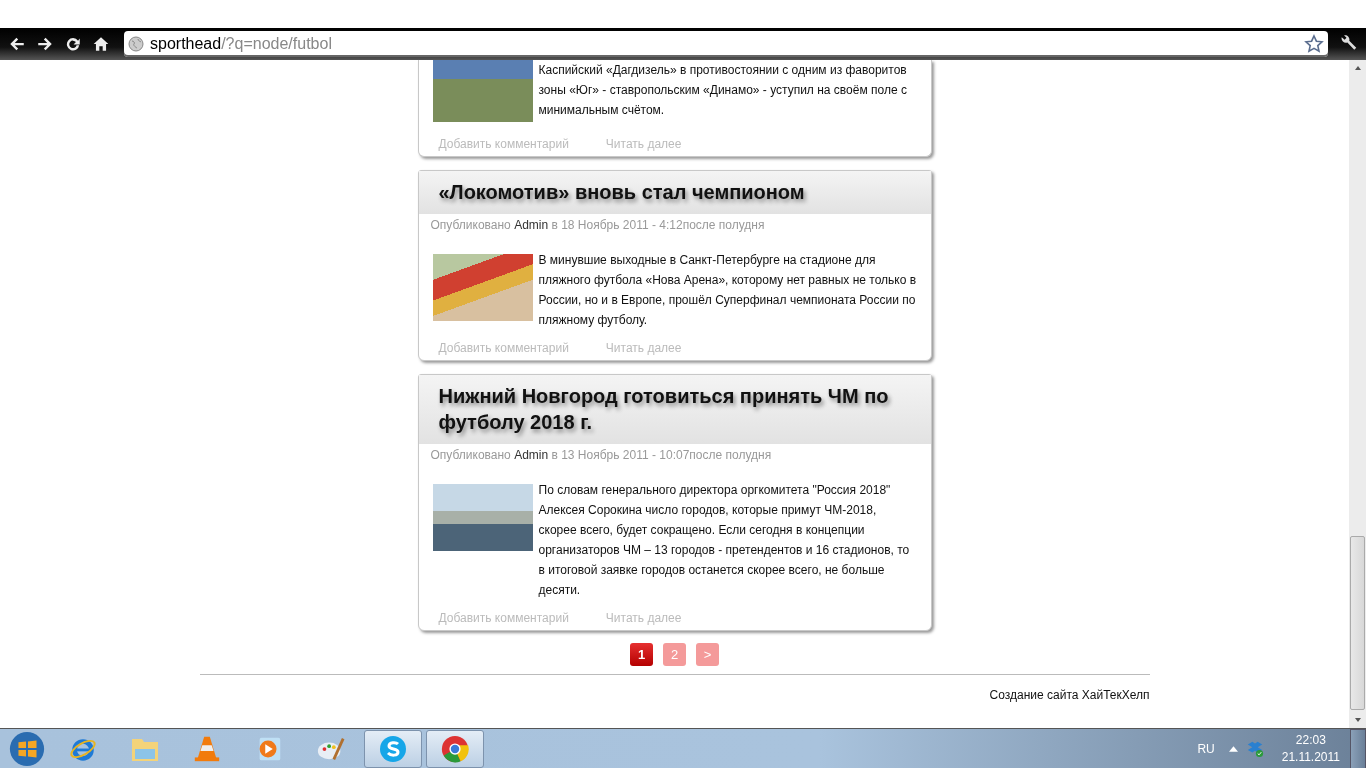  I want to click on clock-date: 21.11.2011, so click(1310, 757).